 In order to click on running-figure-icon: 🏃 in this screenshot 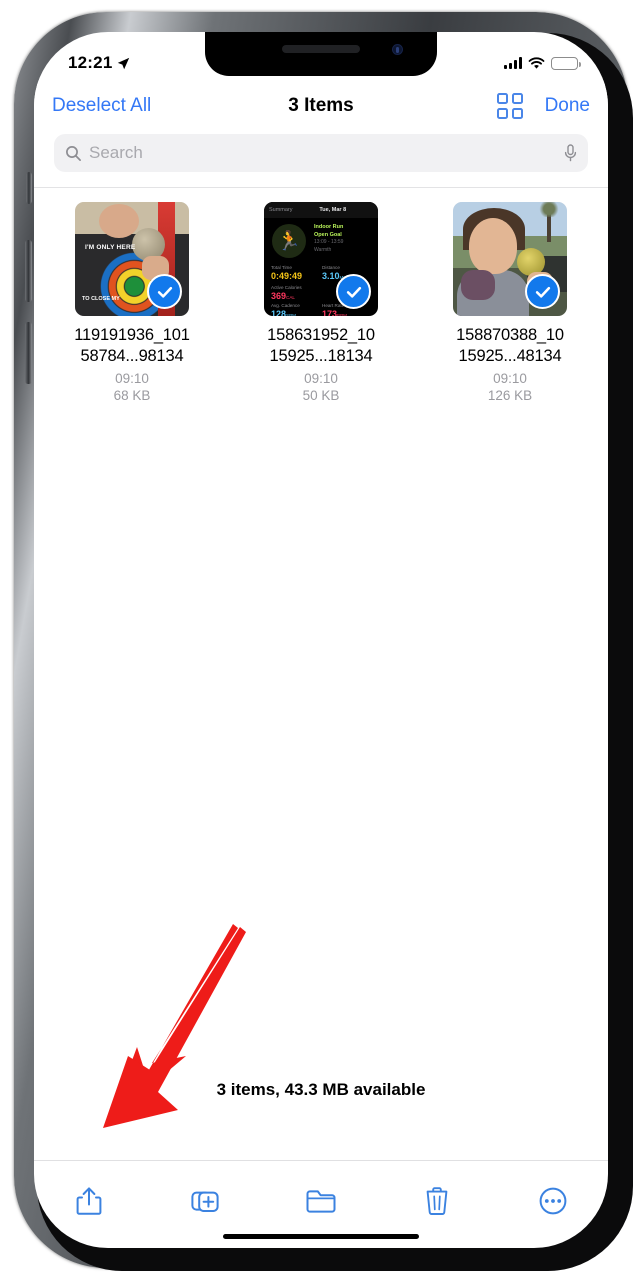, I will do `click(289, 241)`.